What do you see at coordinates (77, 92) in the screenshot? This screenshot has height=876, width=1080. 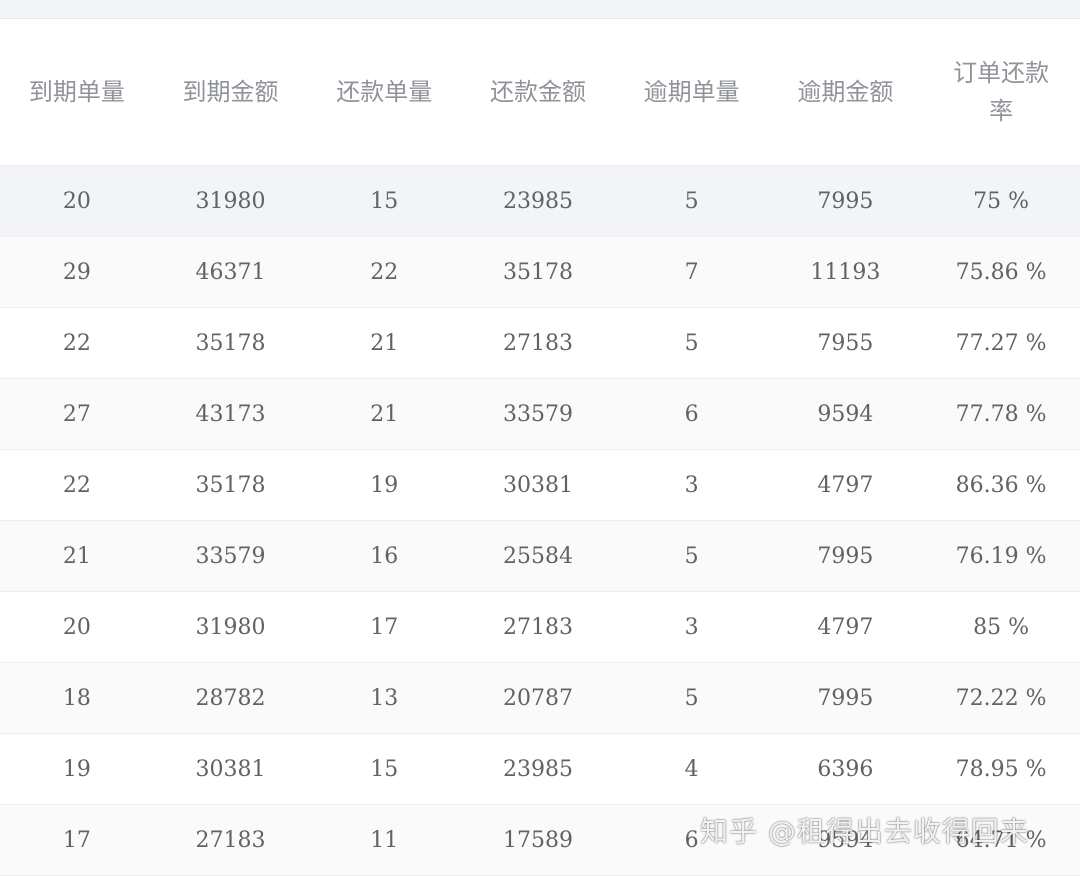 I see `column-header-due-count: 到期单量` at bounding box center [77, 92].